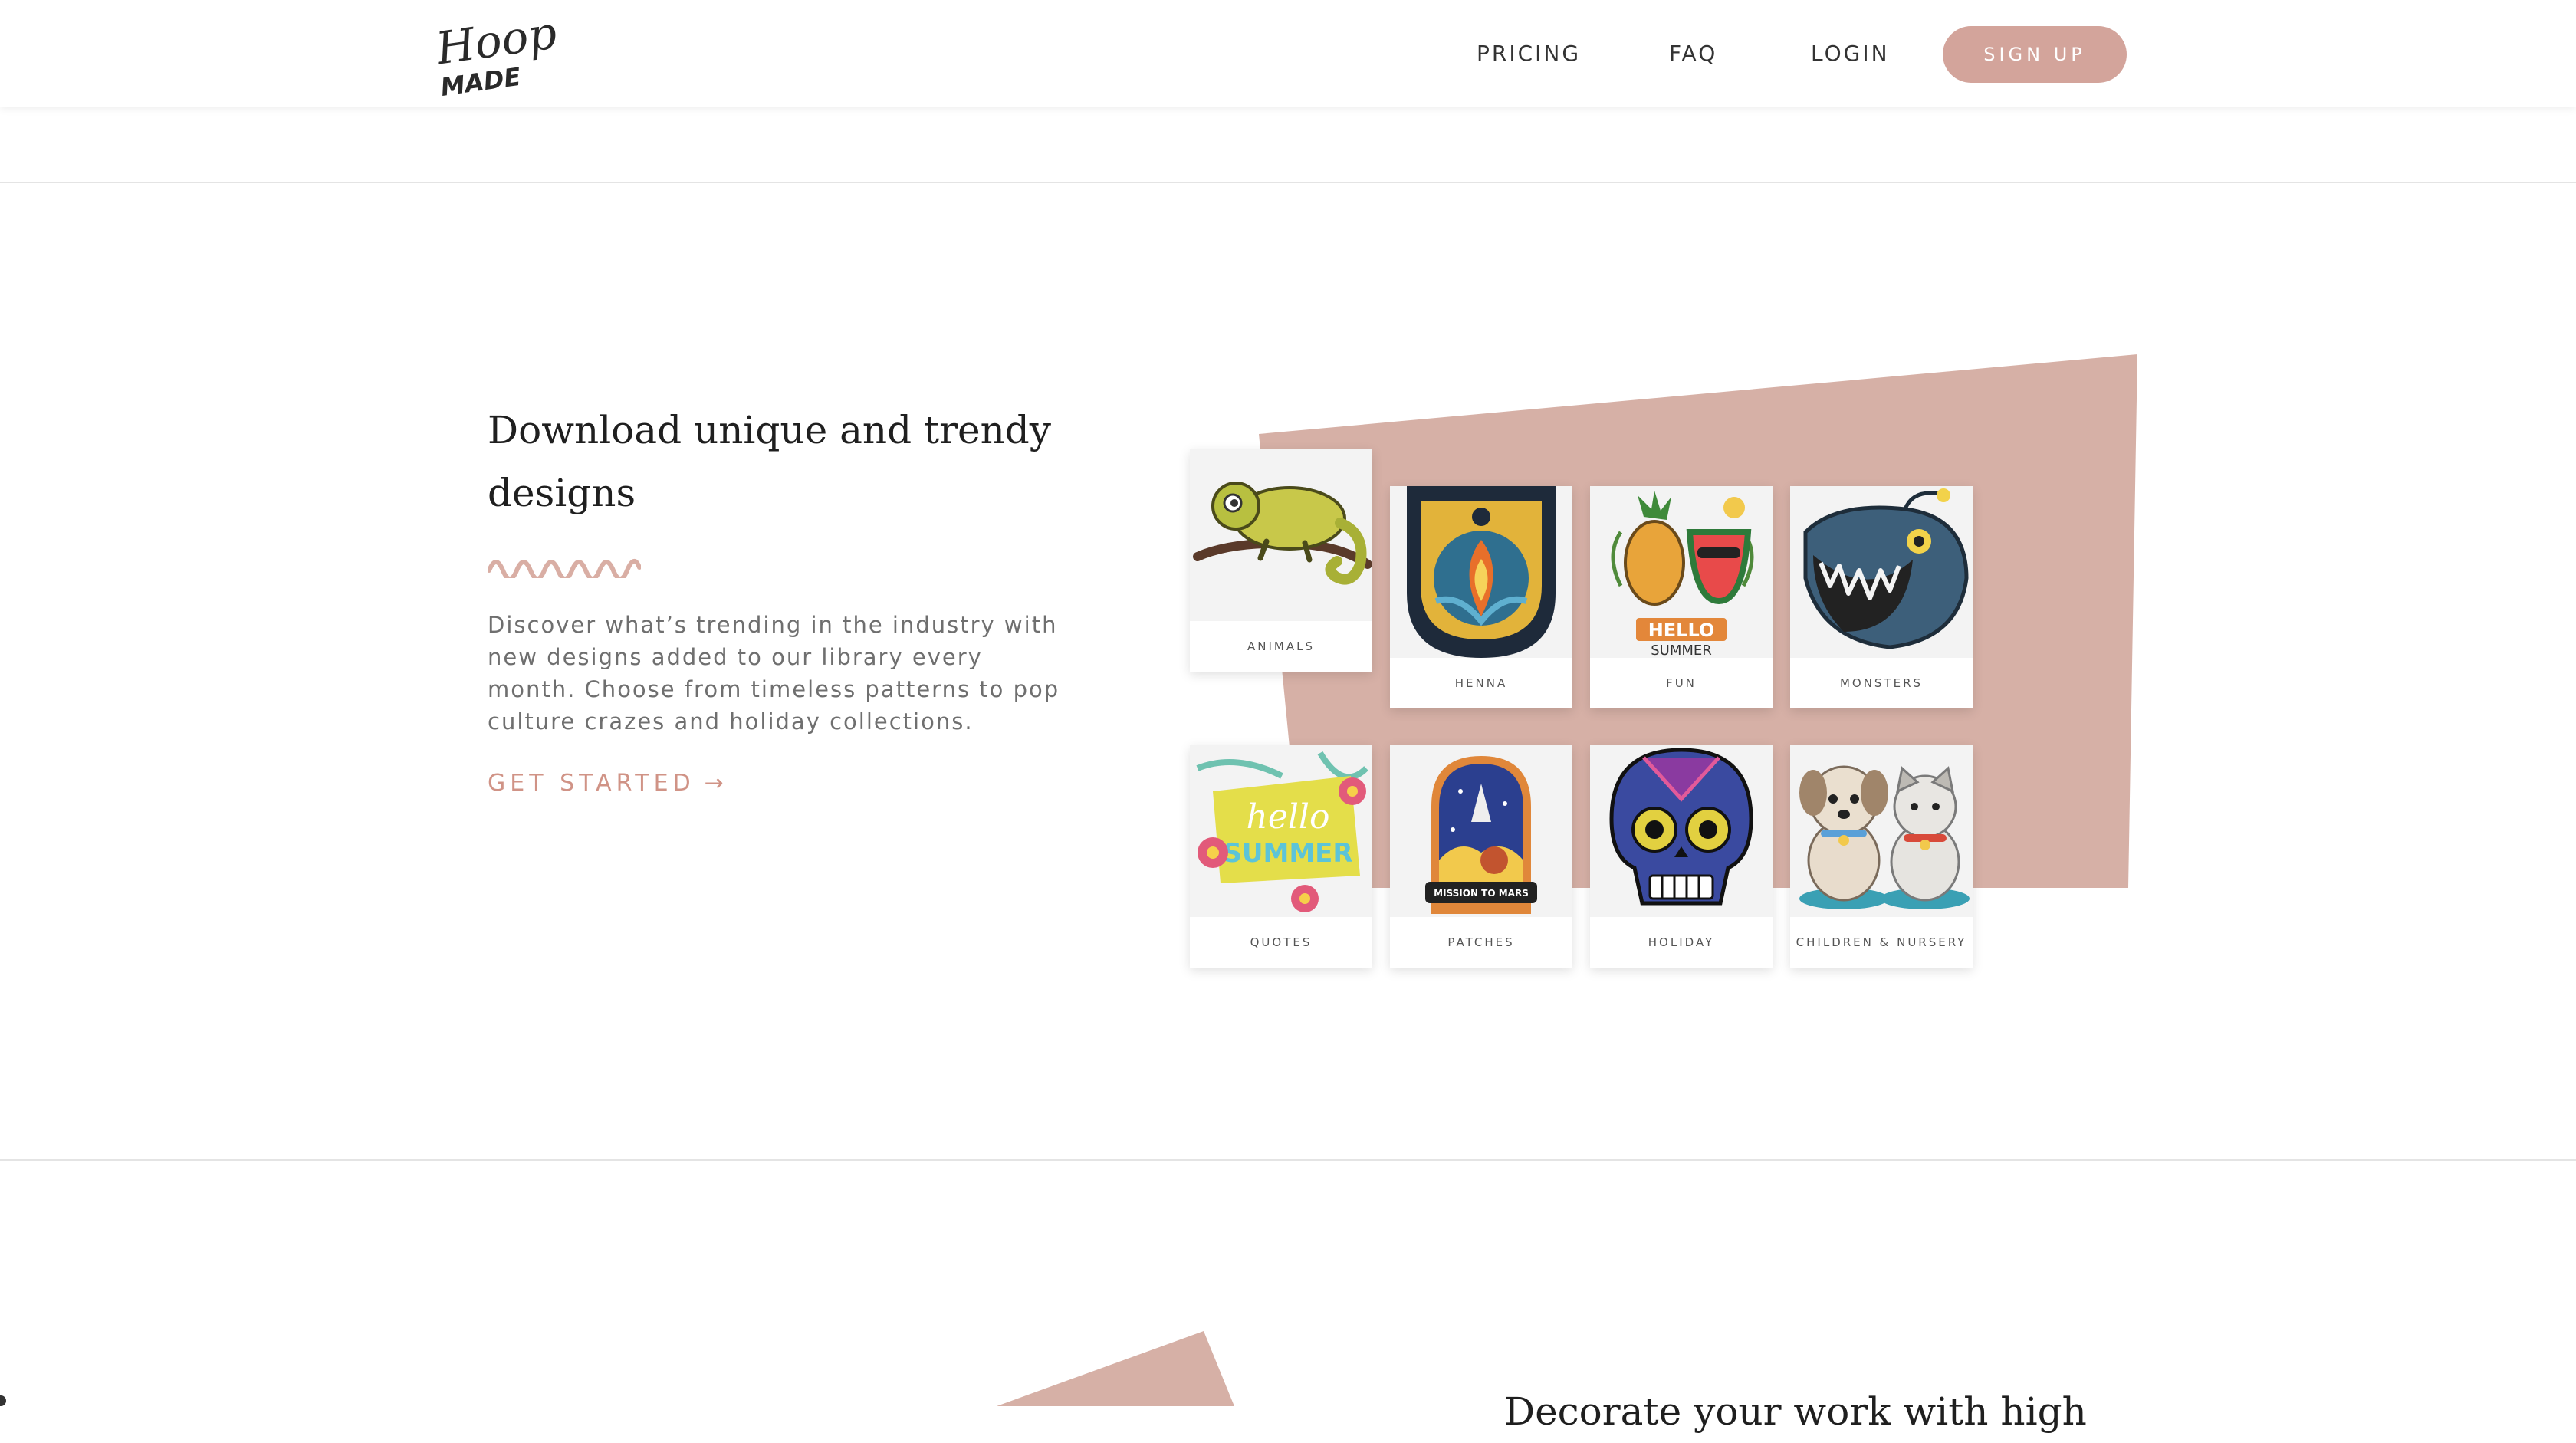 The height and width of the screenshot is (1443, 2576). What do you see at coordinates (1115, 1369) in the screenshot?
I see `decorative-background-shape-next` at bounding box center [1115, 1369].